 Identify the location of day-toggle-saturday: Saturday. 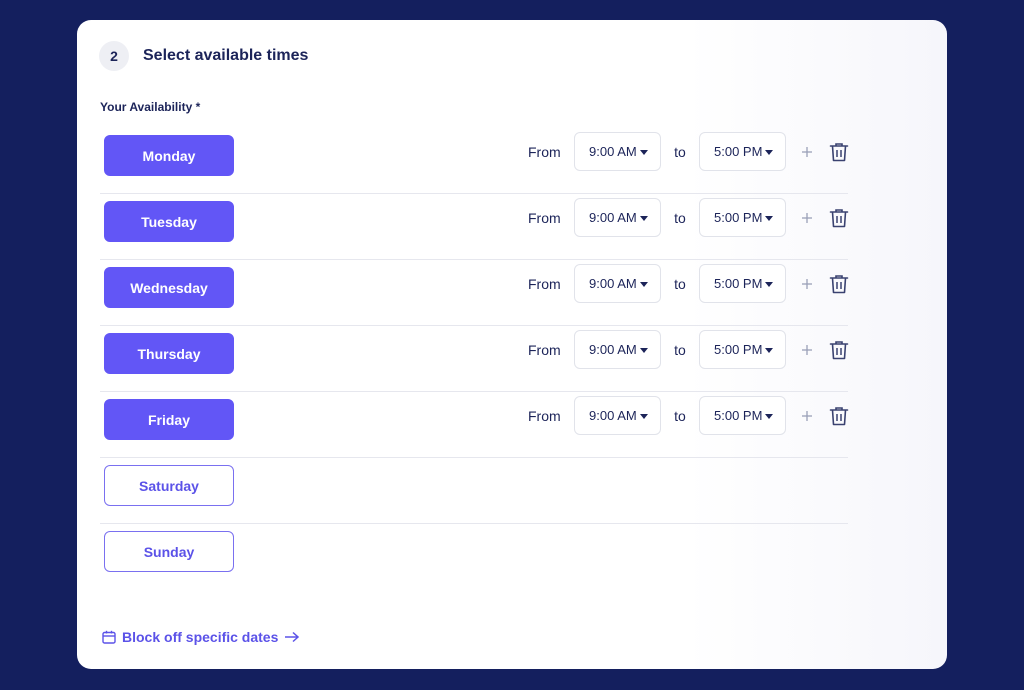
(169, 485).